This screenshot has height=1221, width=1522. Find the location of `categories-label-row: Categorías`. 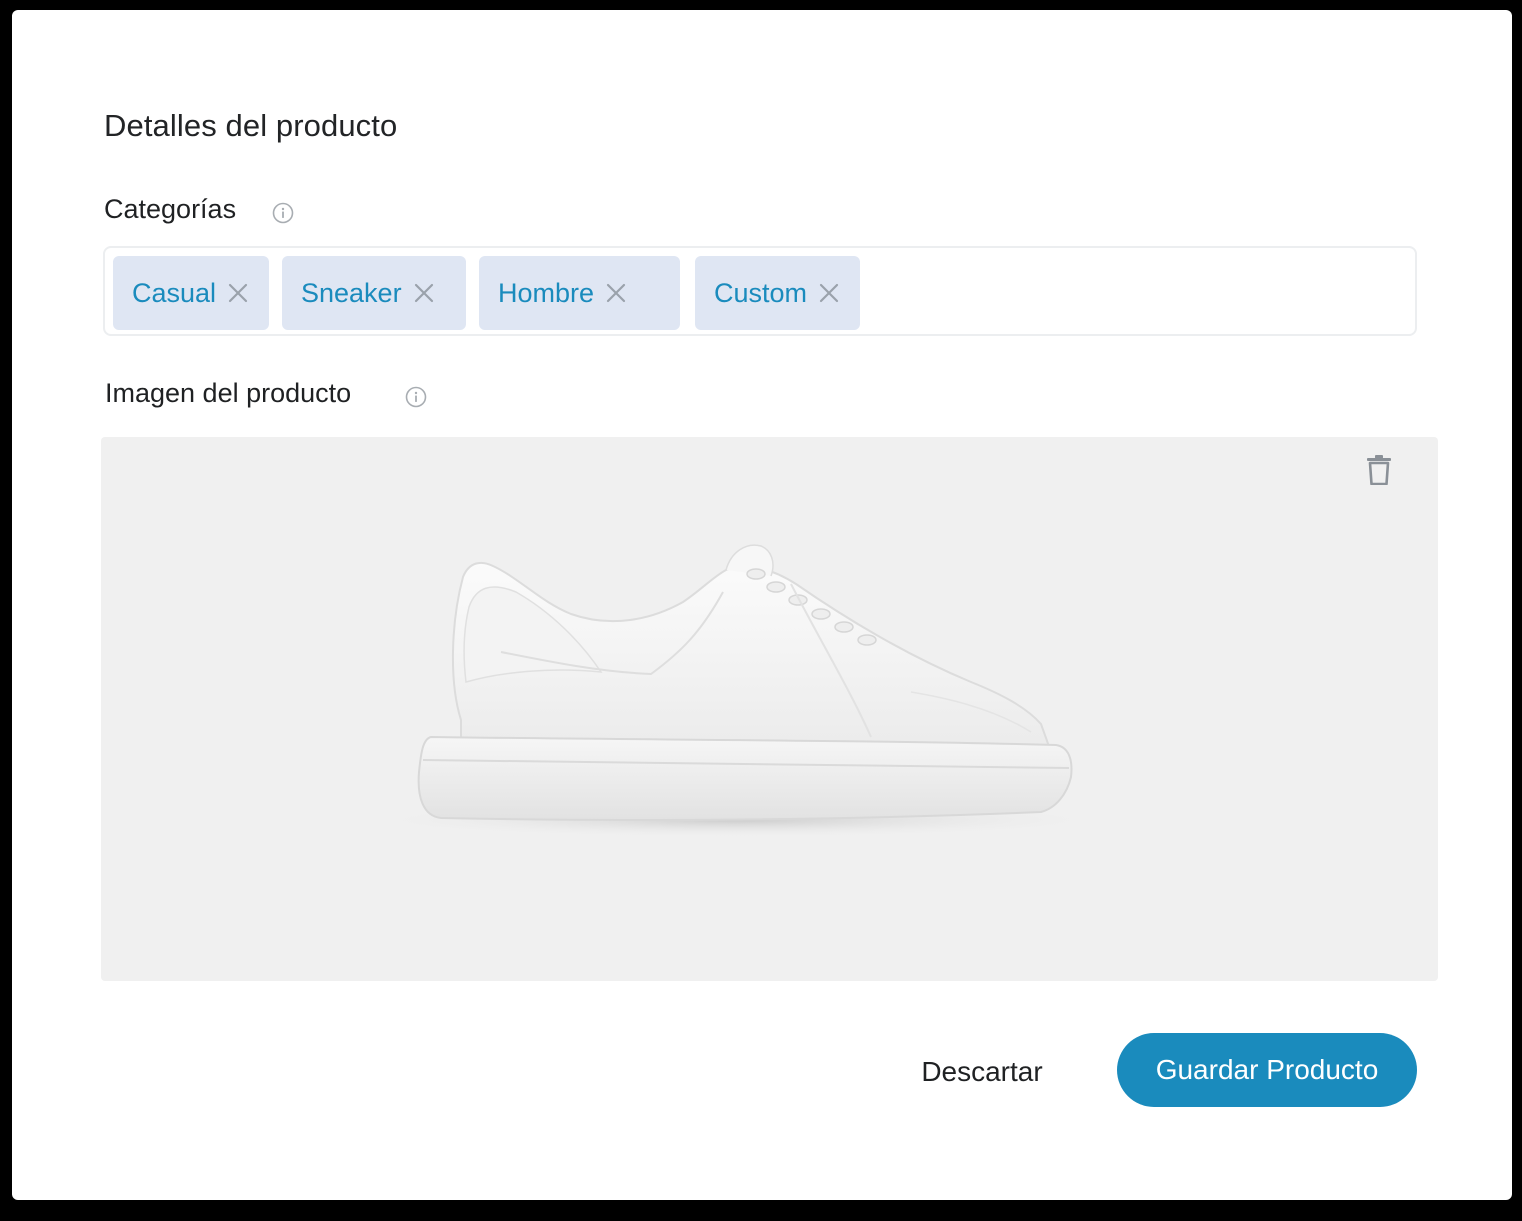

categories-label-row: Categorías is located at coordinates (199, 209).